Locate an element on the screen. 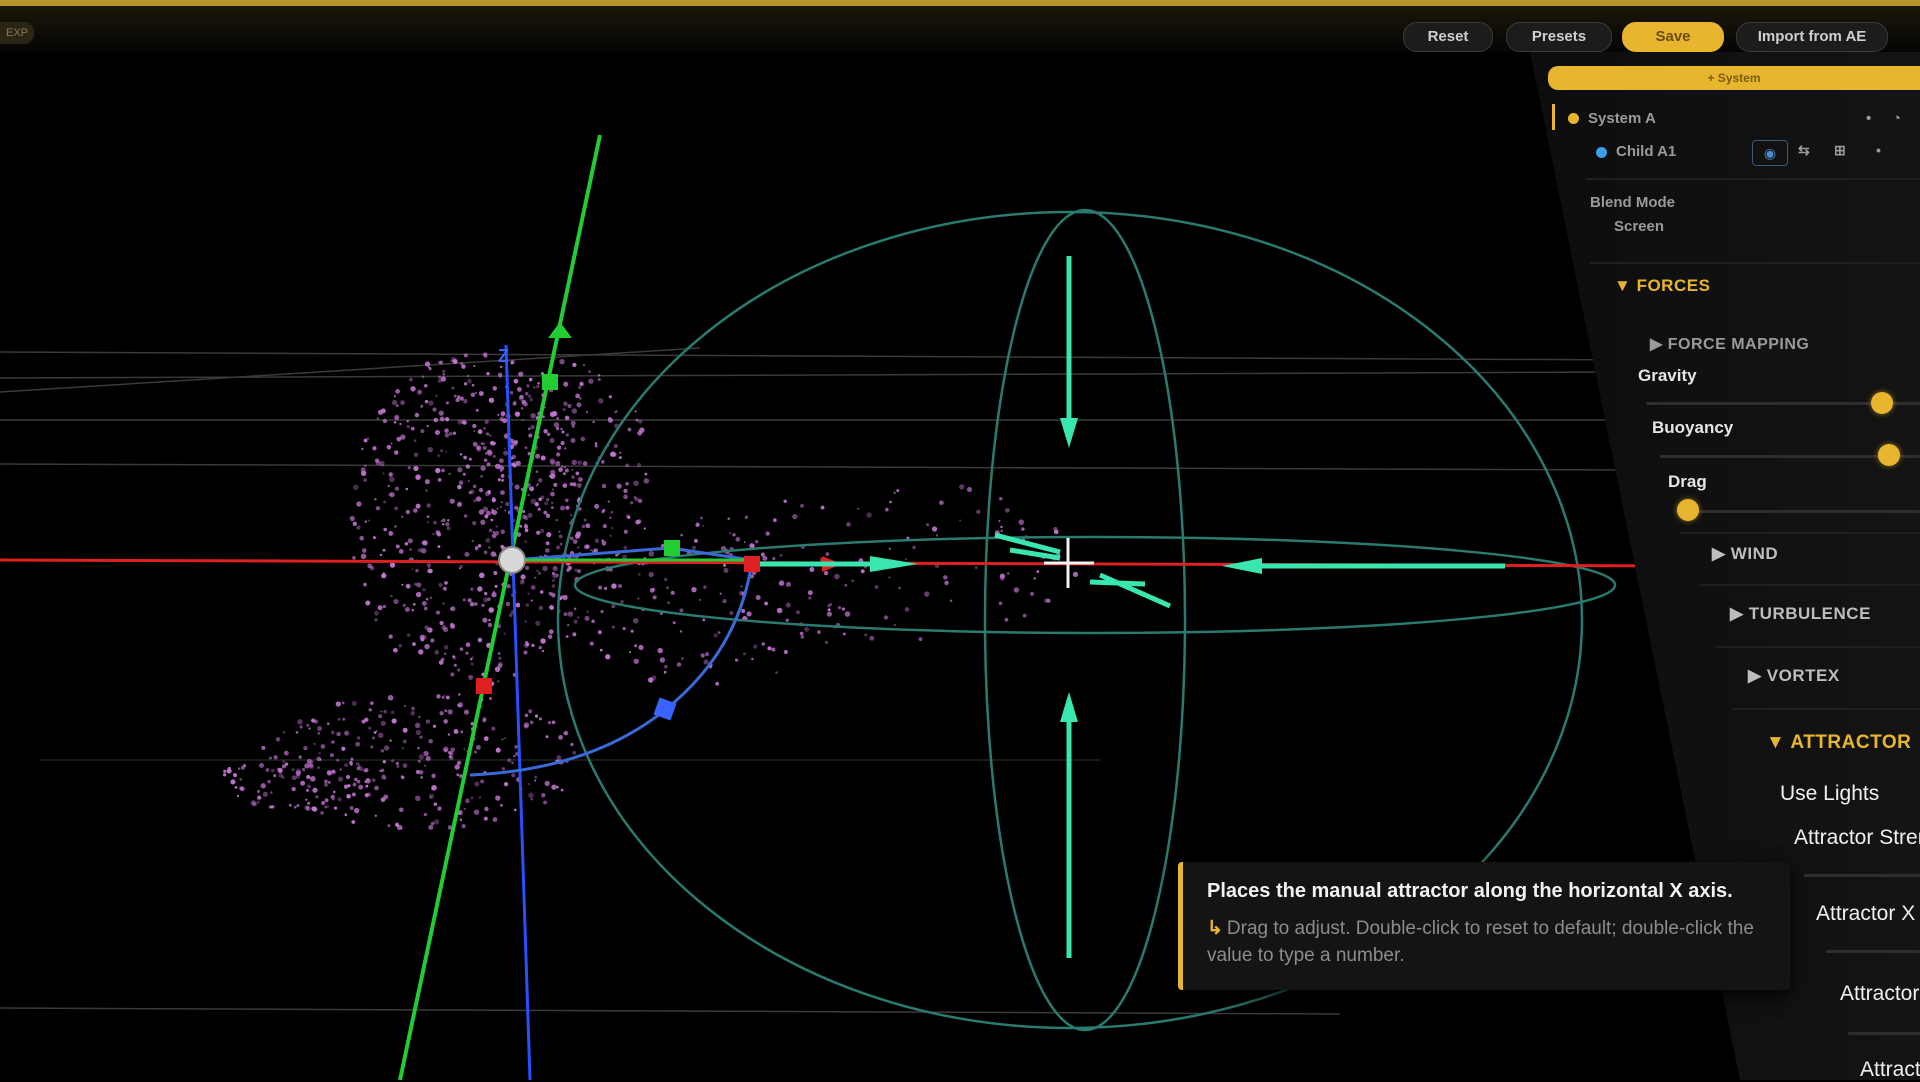 Image resolution: width=1920 pixels, height=1082 pixels. y-axis-line is located at coordinates (500, 607).